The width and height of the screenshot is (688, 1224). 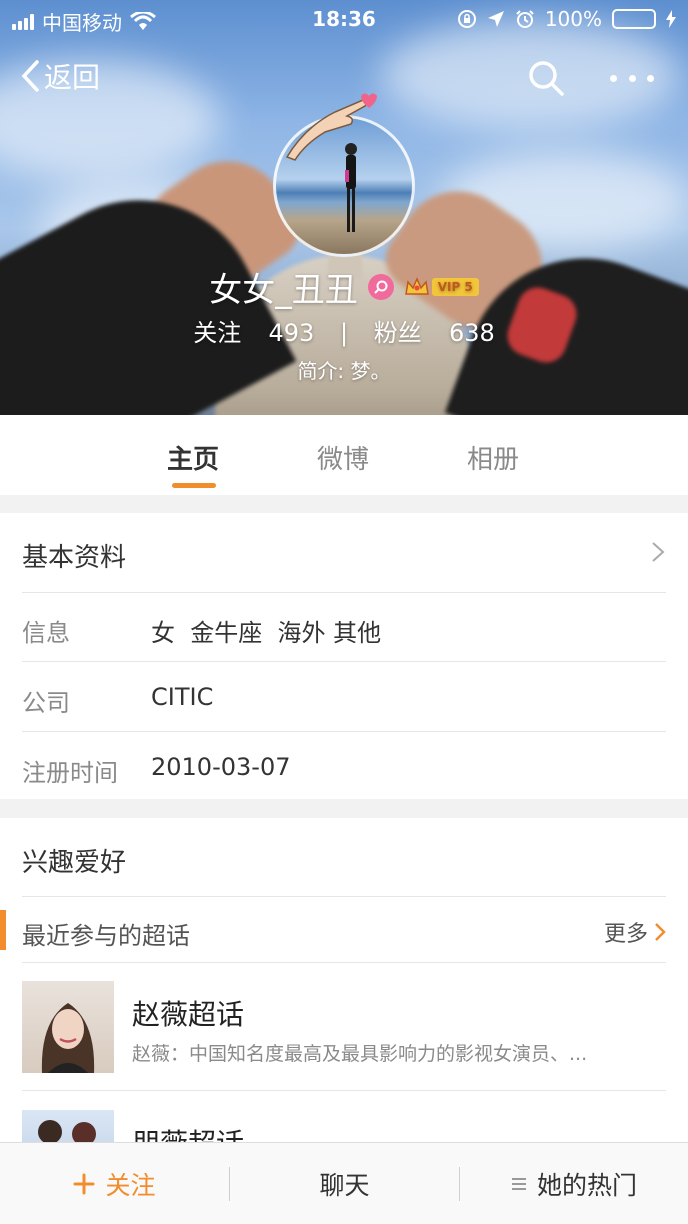 What do you see at coordinates (344, 700) in the screenshot?
I see `company-row: 公司 CITIC` at bounding box center [344, 700].